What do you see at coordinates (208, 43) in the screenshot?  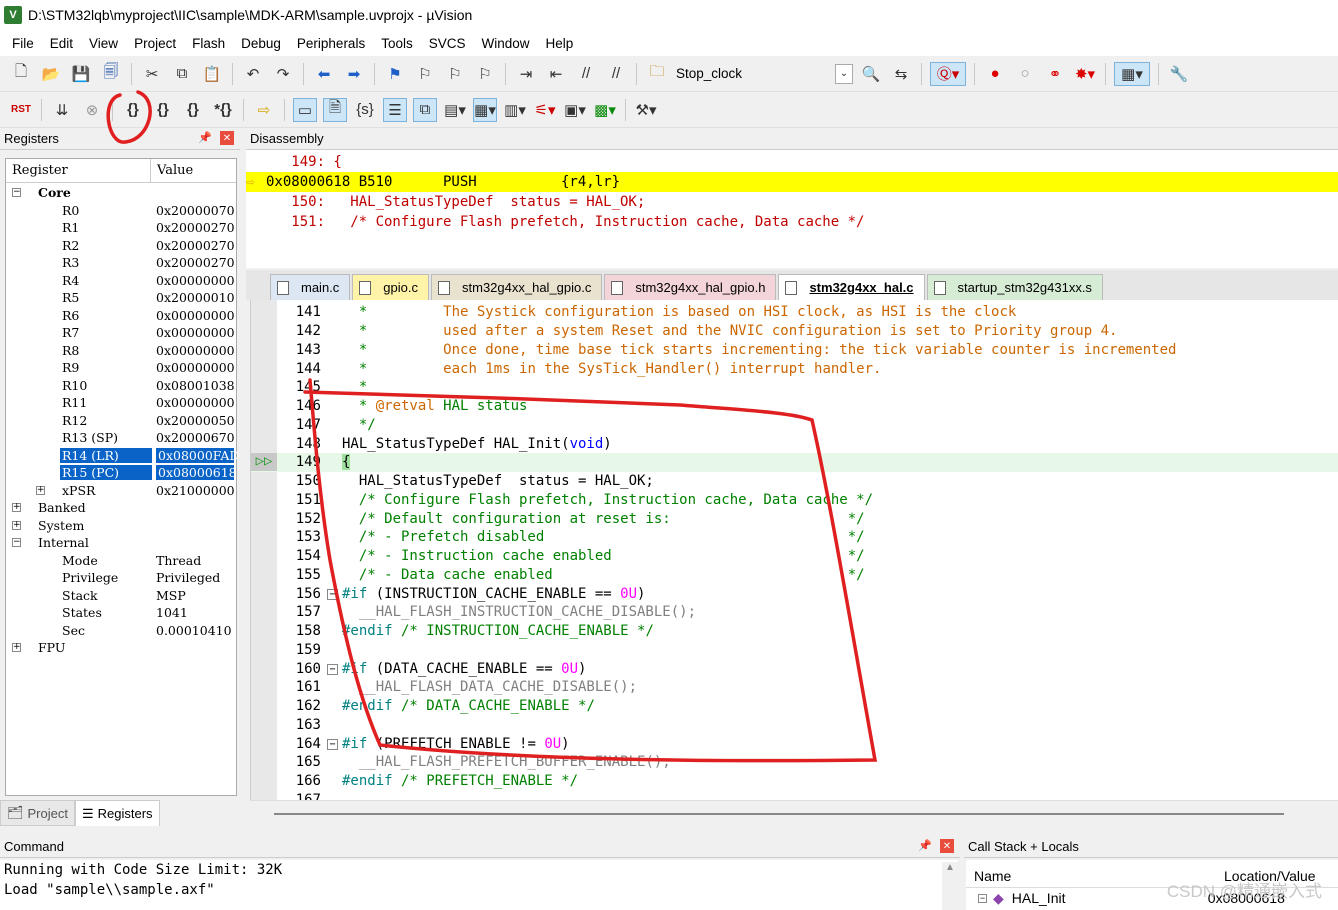 I see `menu-flash: Flash` at bounding box center [208, 43].